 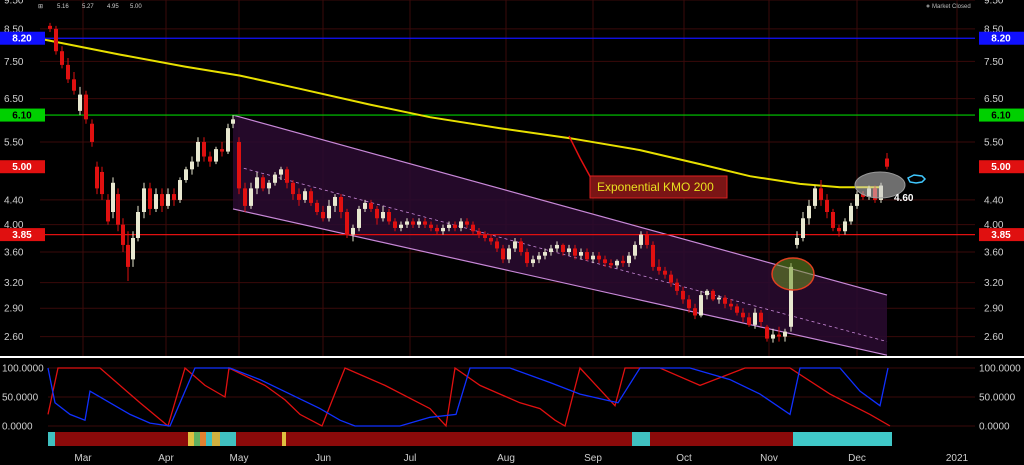 I want to click on x-tick: 2021, so click(x=957, y=458).